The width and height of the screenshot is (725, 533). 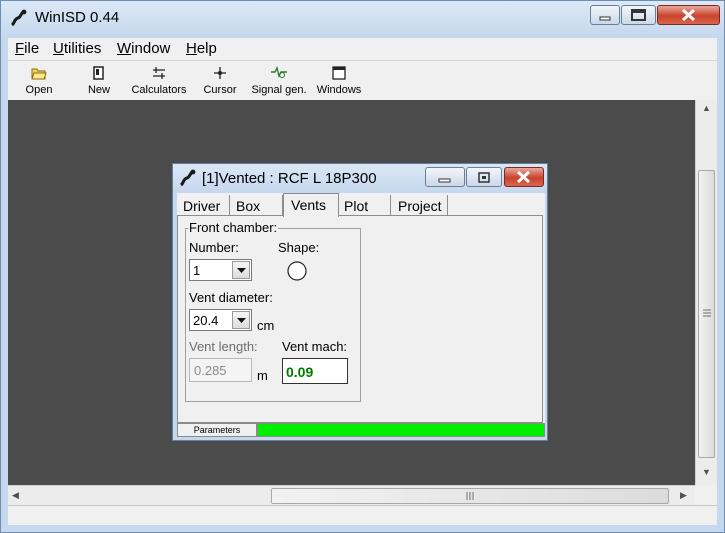 I want to click on folder-open-icon, so click(x=39, y=74).